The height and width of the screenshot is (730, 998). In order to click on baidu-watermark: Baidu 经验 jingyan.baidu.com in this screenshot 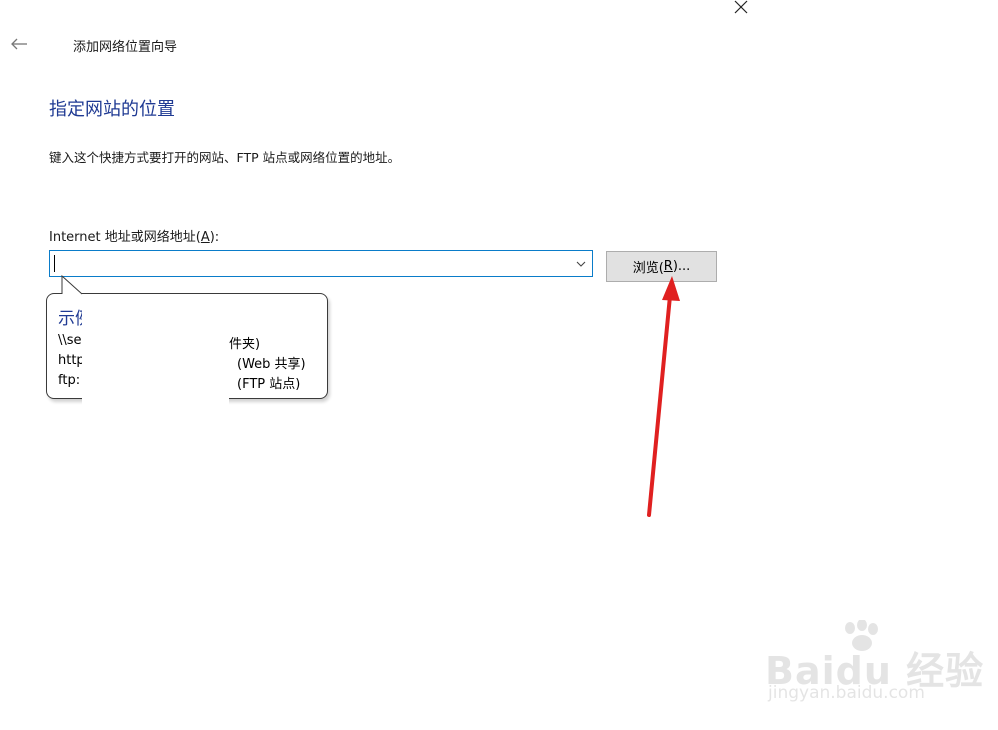, I will do `click(871, 665)`.